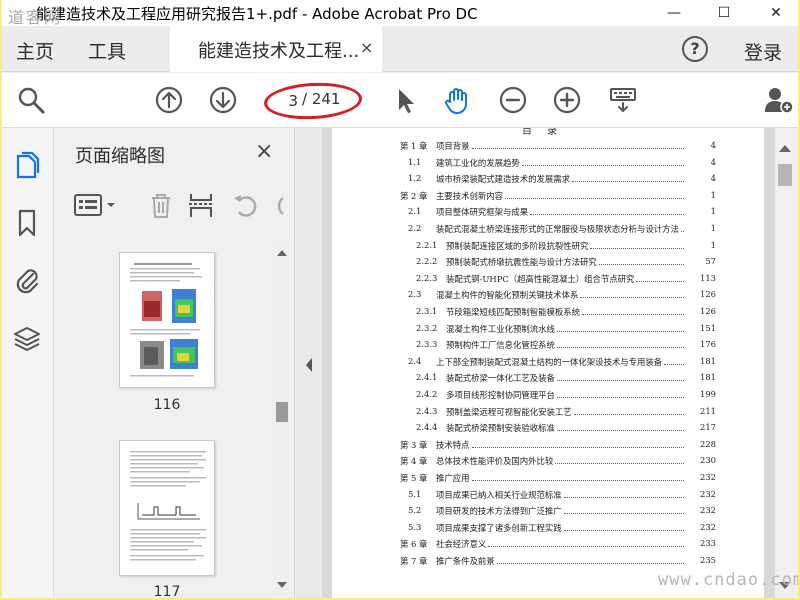 The image size is (800, 600). What do you see at coordinates (674, 13) in the screenshot?
I see `minimize-button: —` at bounding box center [674, 13].